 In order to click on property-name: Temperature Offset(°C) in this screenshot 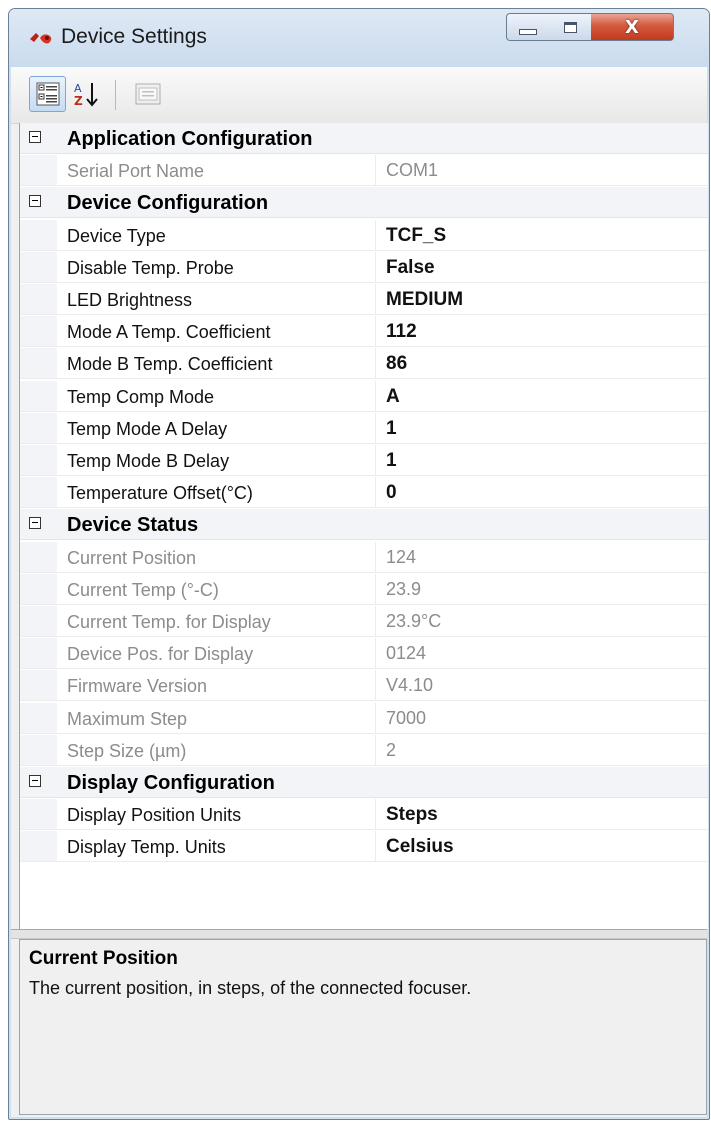, I will do `click(160, 493)`.